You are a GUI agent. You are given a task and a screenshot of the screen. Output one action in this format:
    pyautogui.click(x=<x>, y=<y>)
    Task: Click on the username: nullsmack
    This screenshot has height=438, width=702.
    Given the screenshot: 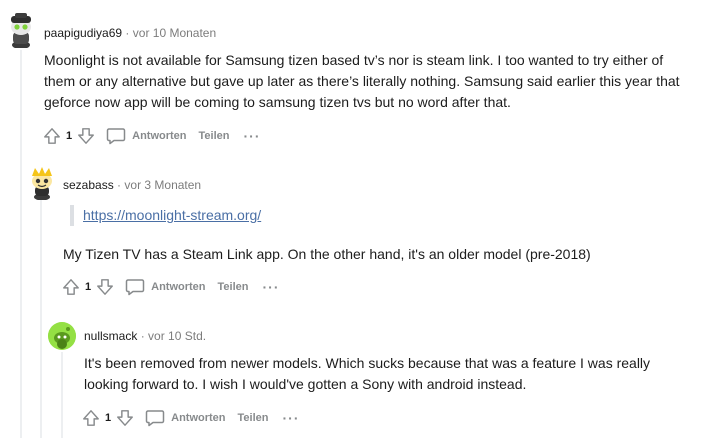 What is the action you would take?
    pyautogui.click(x=110, y=336)
    